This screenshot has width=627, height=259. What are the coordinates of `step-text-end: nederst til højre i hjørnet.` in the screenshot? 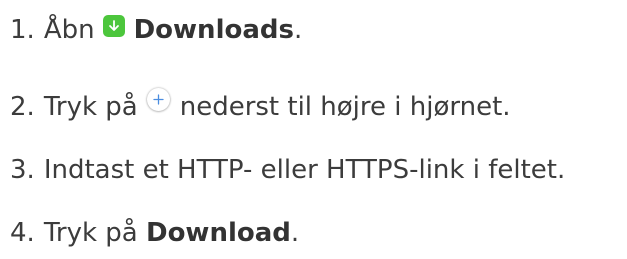 It's located at (345, 107).